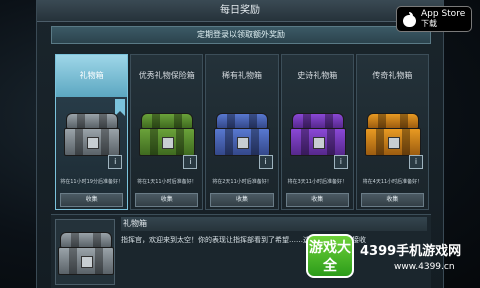 This screenshot has height=288, width=480. What do you see at coordinates (317, 75) in the screenshot?
I see `tab-label: 史诗礼物箱` at bounding box center [317, 75].